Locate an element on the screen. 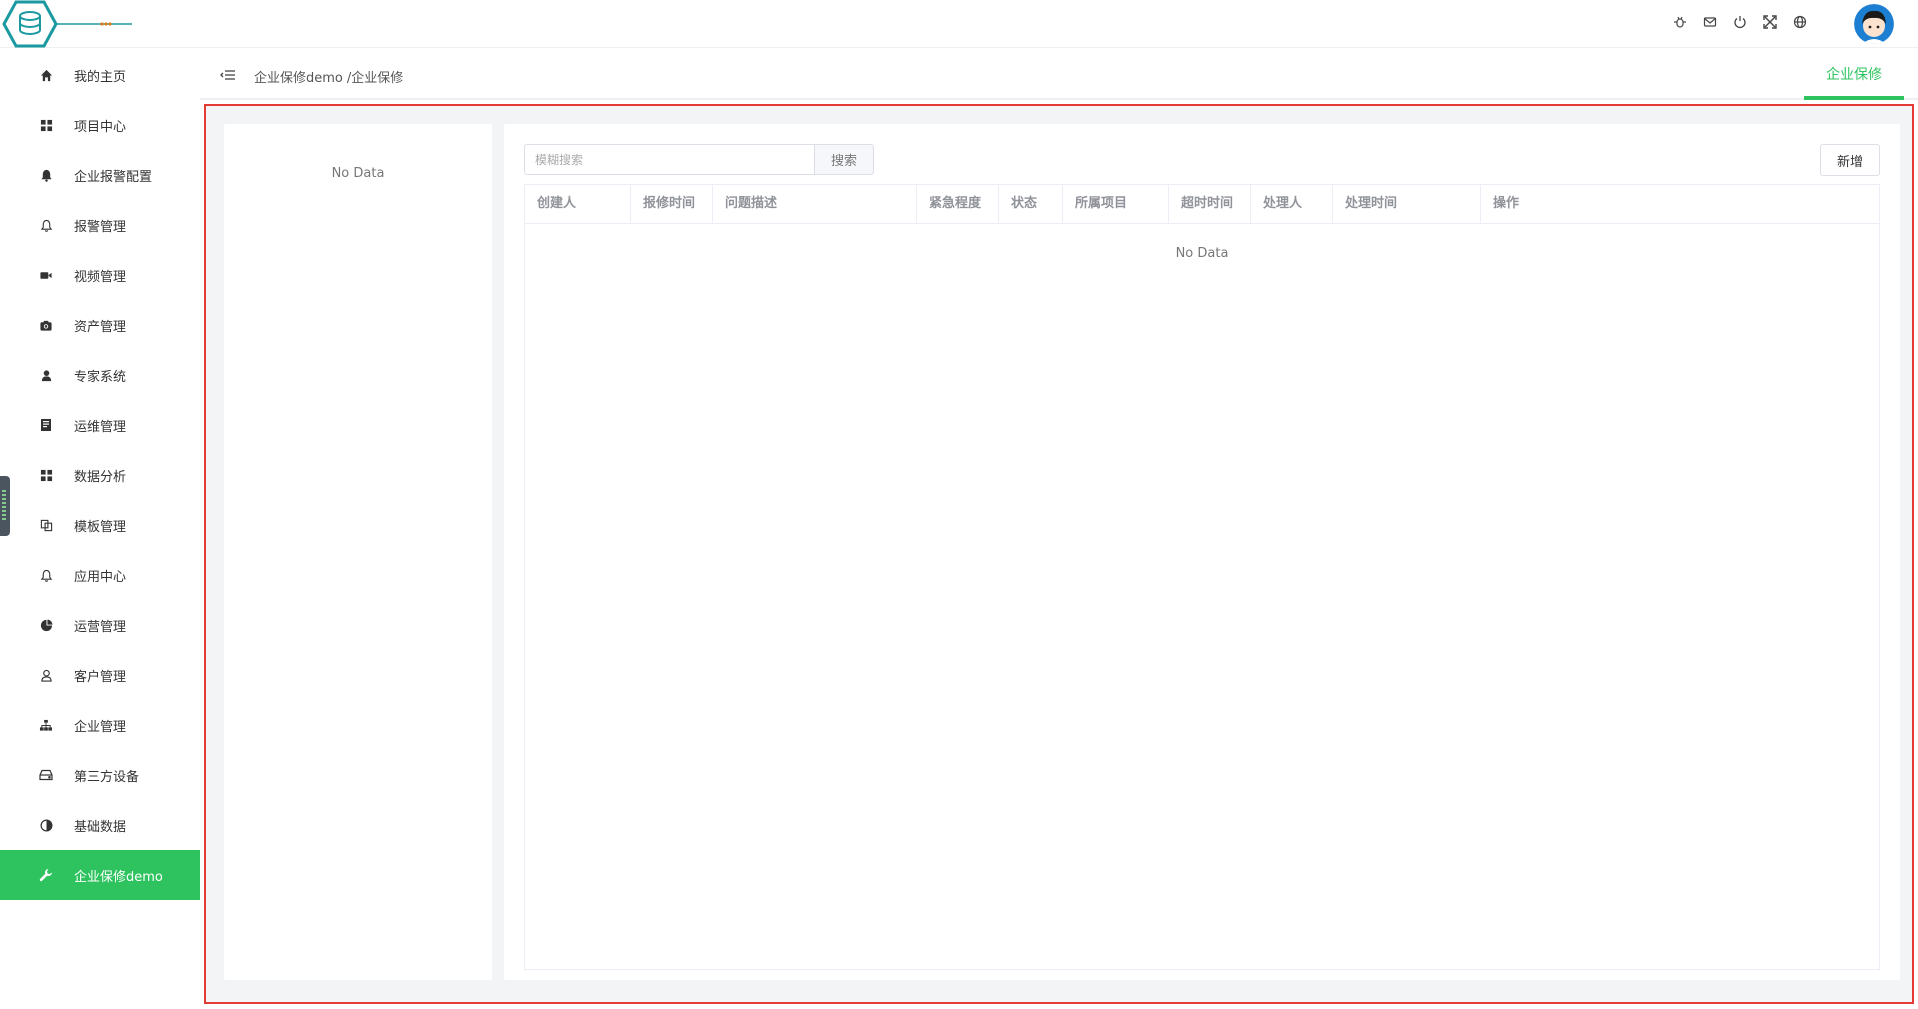 The width and height of the screenshot is (1918, 1009). column-header: 超时时间 is located at coordinates (1210, 204).